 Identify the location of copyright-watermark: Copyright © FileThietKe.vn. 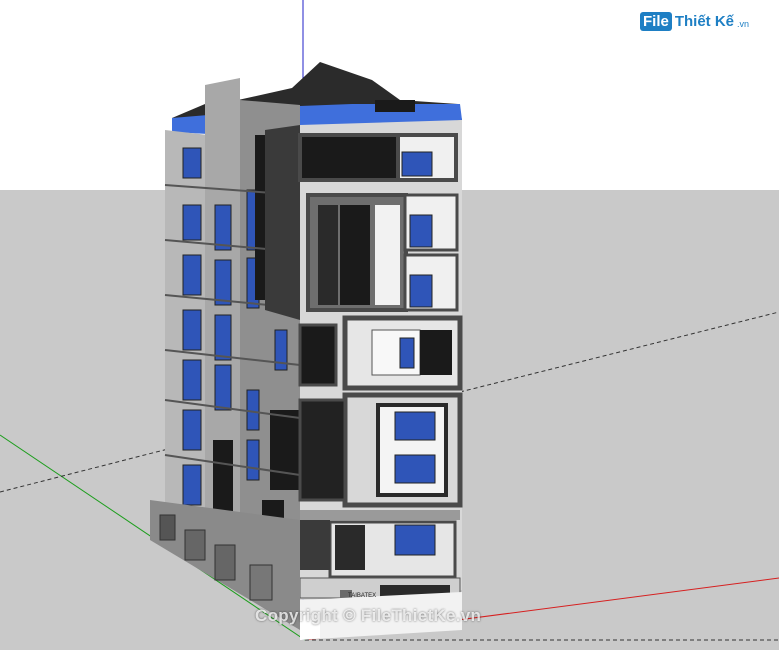
(368, 615).